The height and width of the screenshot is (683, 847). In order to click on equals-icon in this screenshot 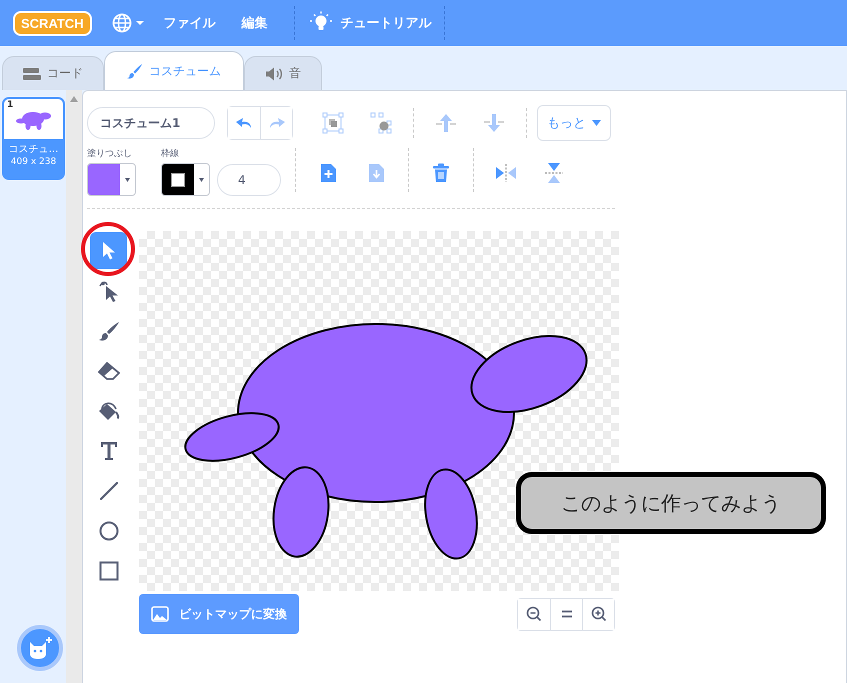, I will do `click(566, 614)`.